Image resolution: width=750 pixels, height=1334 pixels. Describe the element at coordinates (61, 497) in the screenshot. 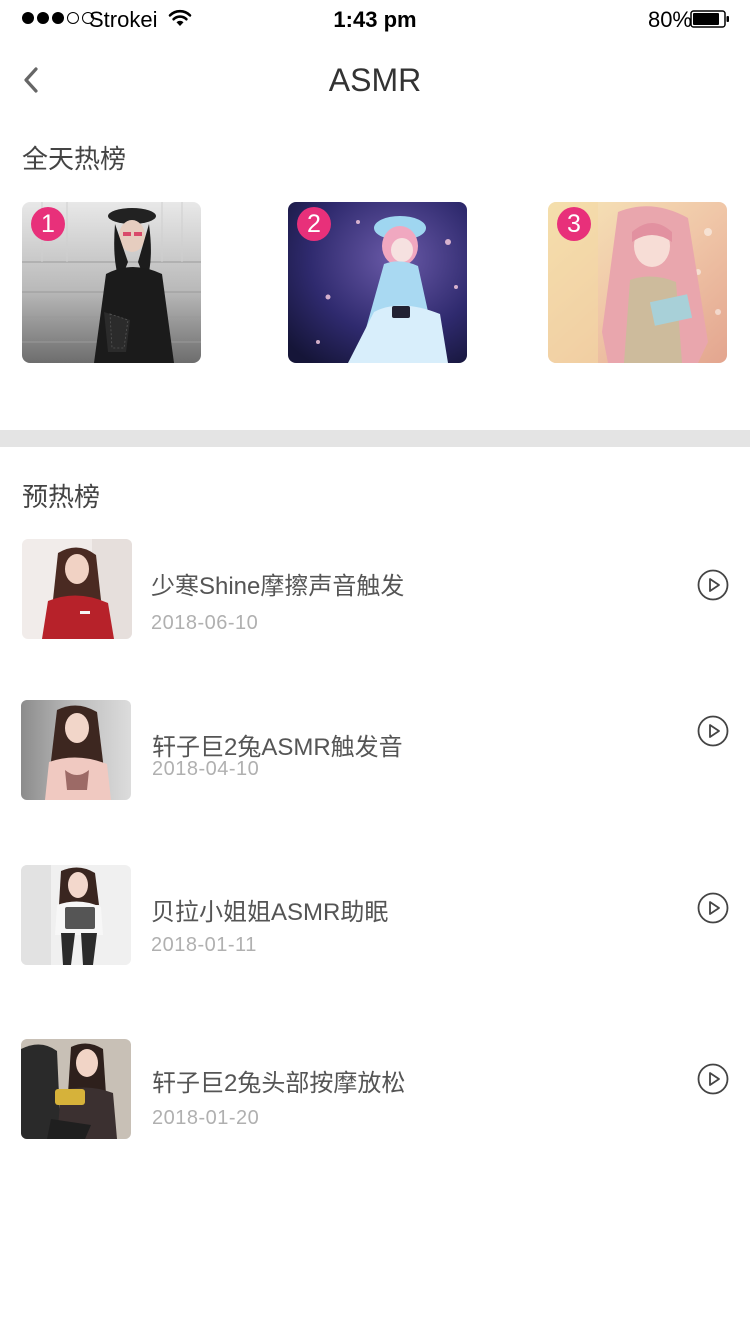

I see `pre-hot-section-title: 预热榜` at that location.